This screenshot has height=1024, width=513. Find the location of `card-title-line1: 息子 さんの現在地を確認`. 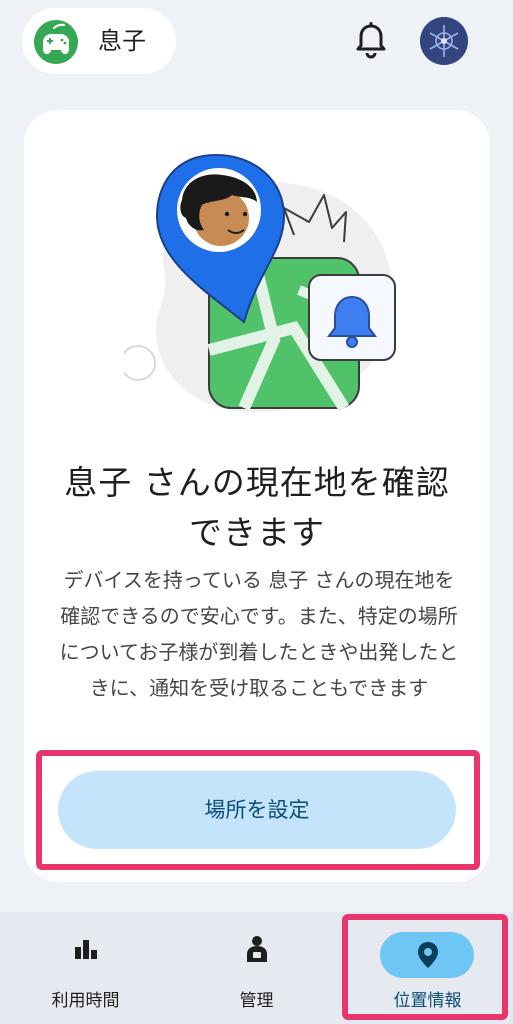

card-title-line1: 息子 さんの現在地を確認 is located at coordinates (257, 482).